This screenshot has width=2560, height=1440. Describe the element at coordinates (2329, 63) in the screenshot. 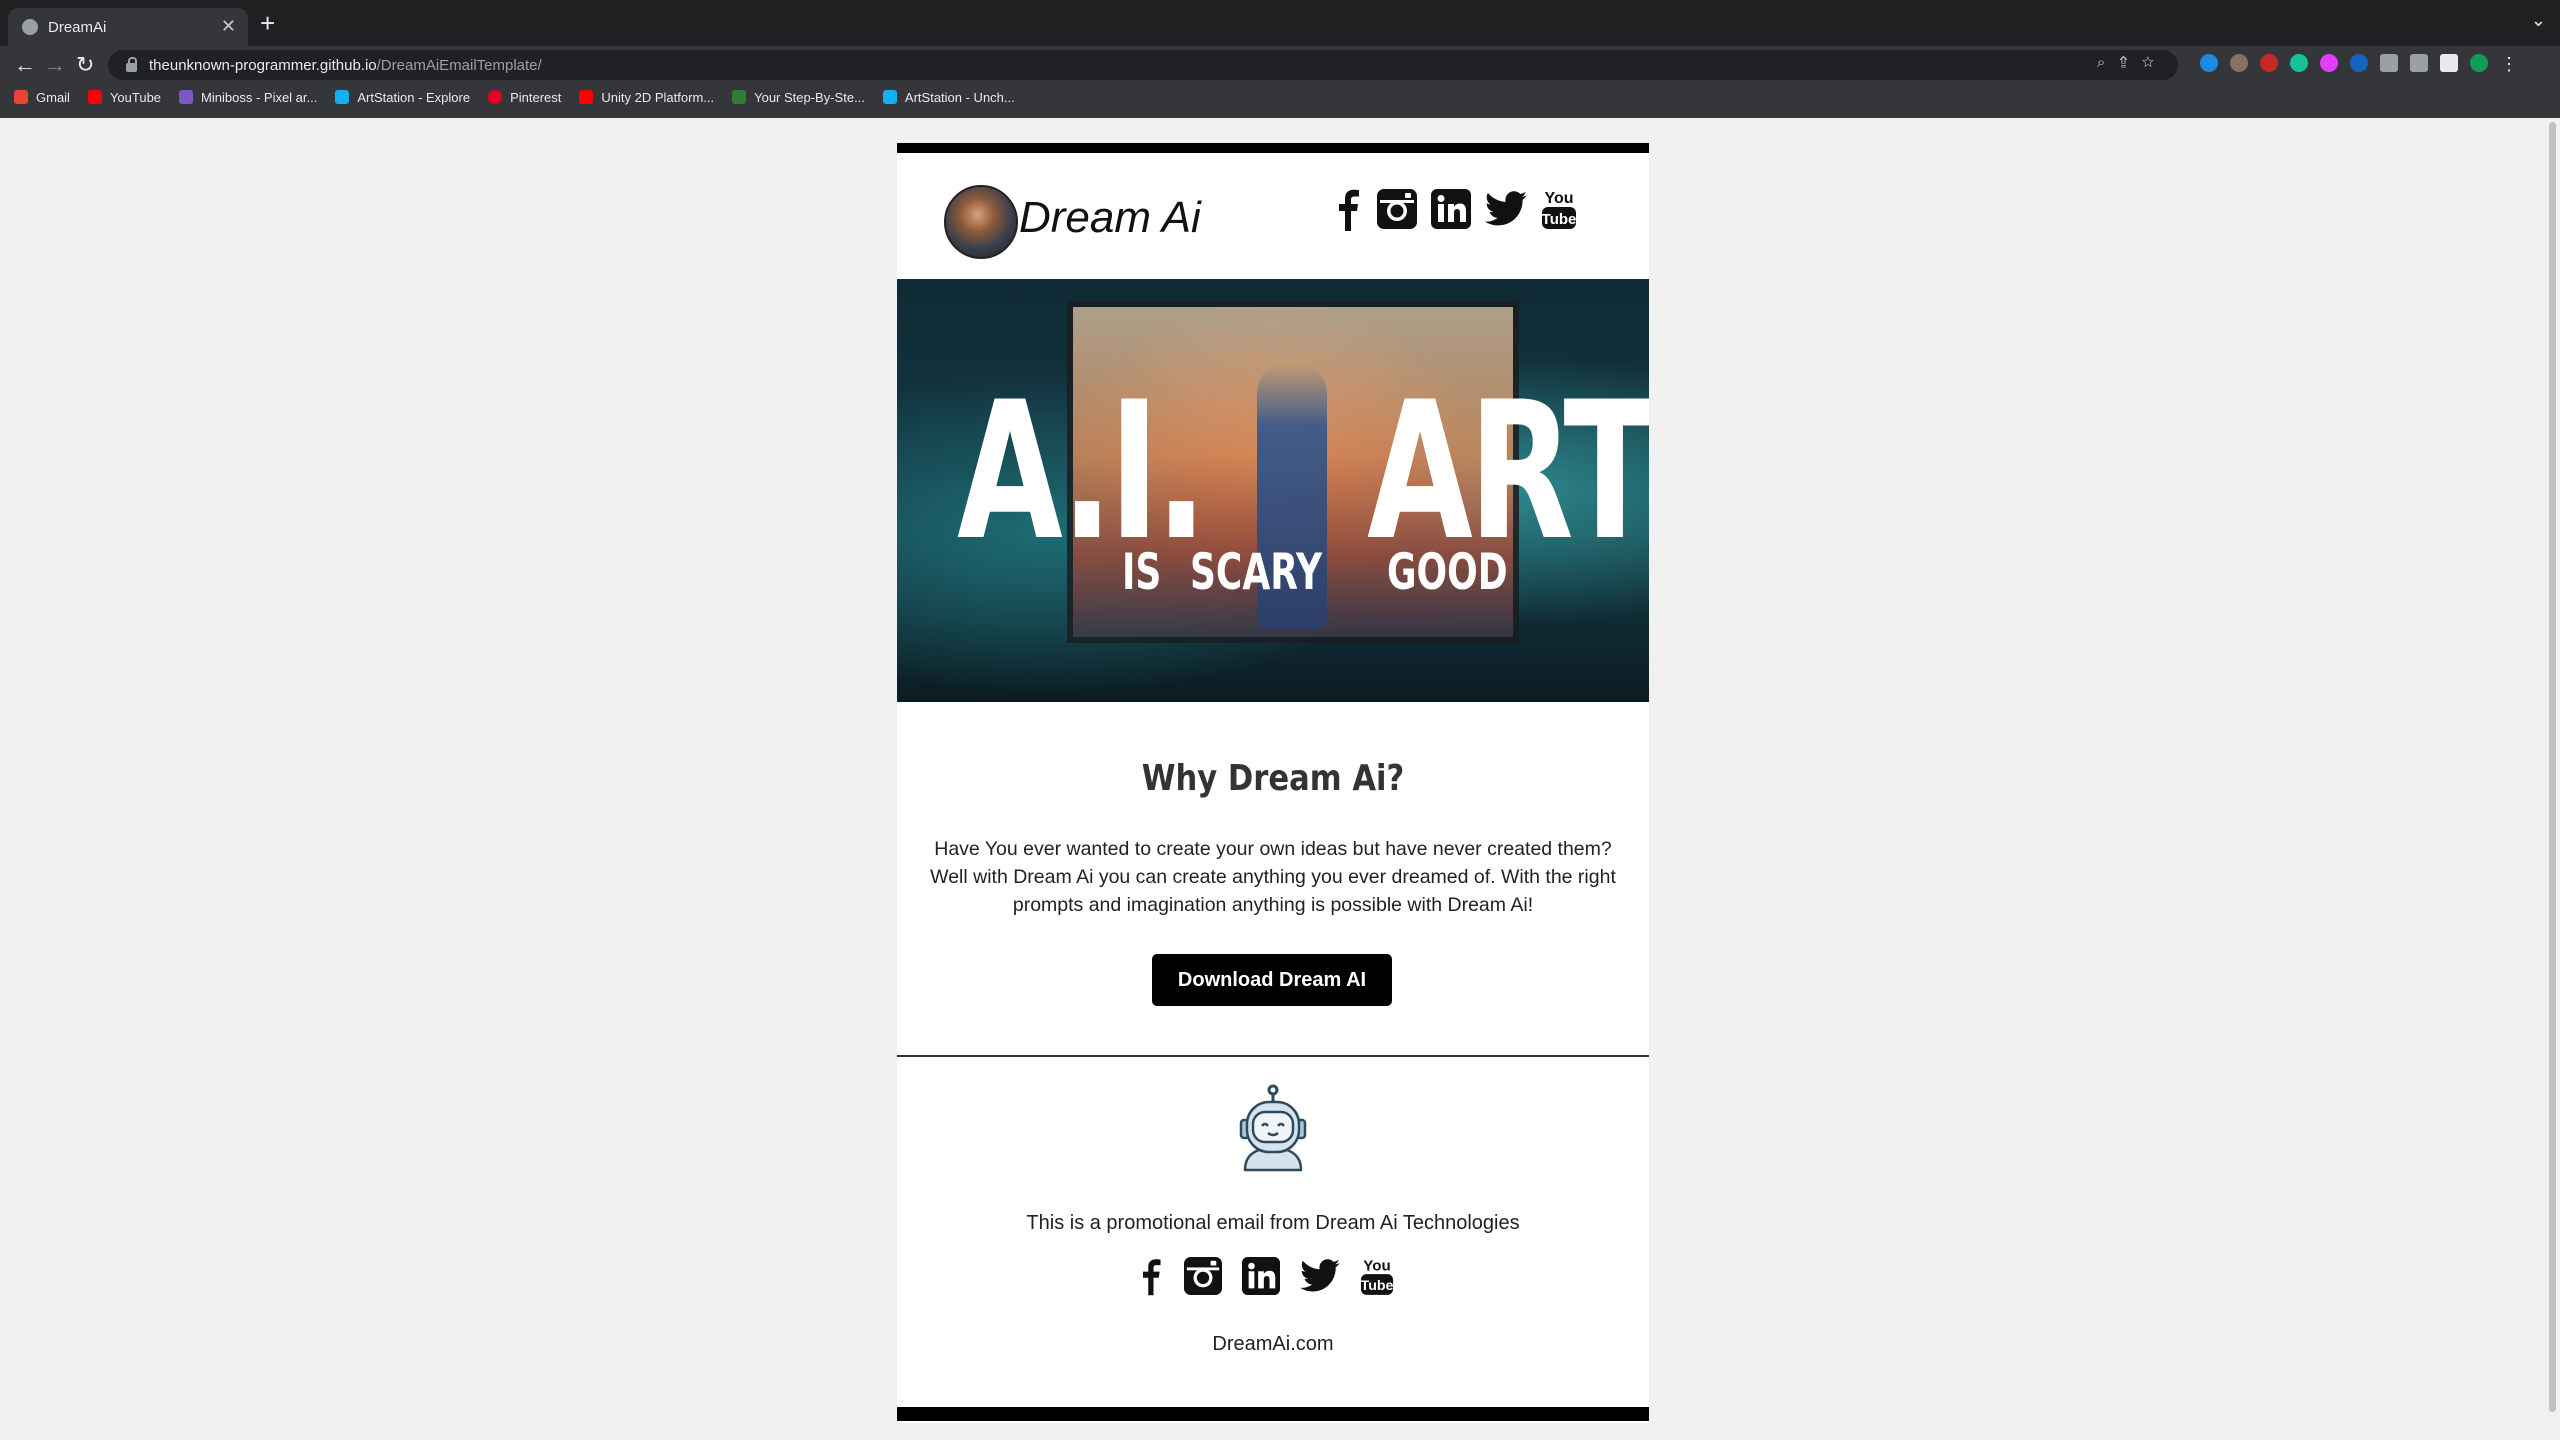

I see `color-picker-icon` at that location.